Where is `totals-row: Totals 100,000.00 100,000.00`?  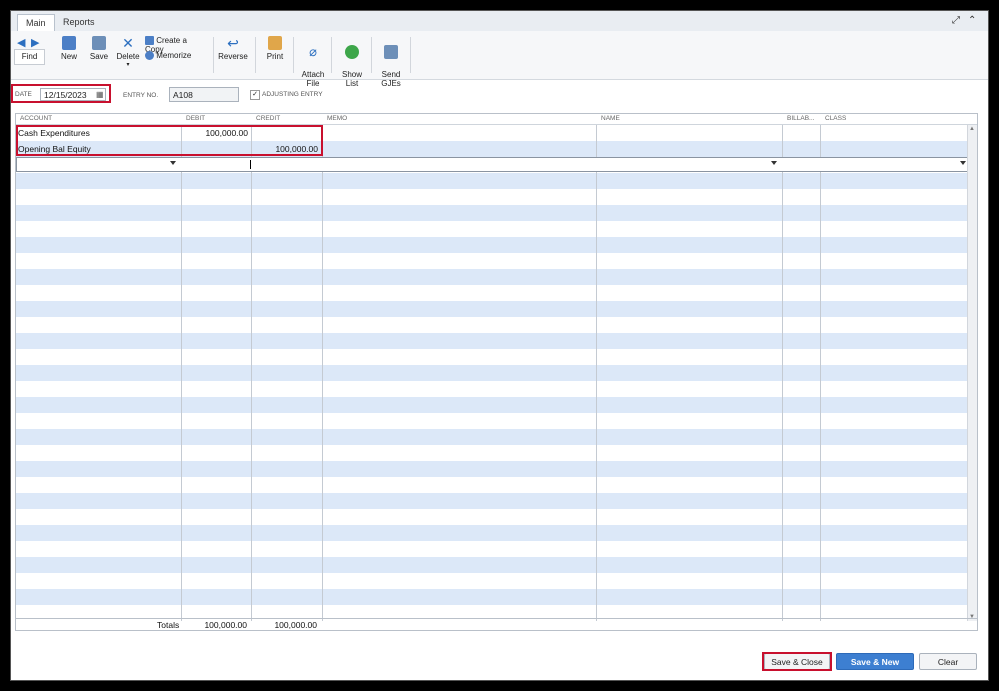
totals-row: Totals 100,000.00 100,000.00 is located at coordinates (496, 624).